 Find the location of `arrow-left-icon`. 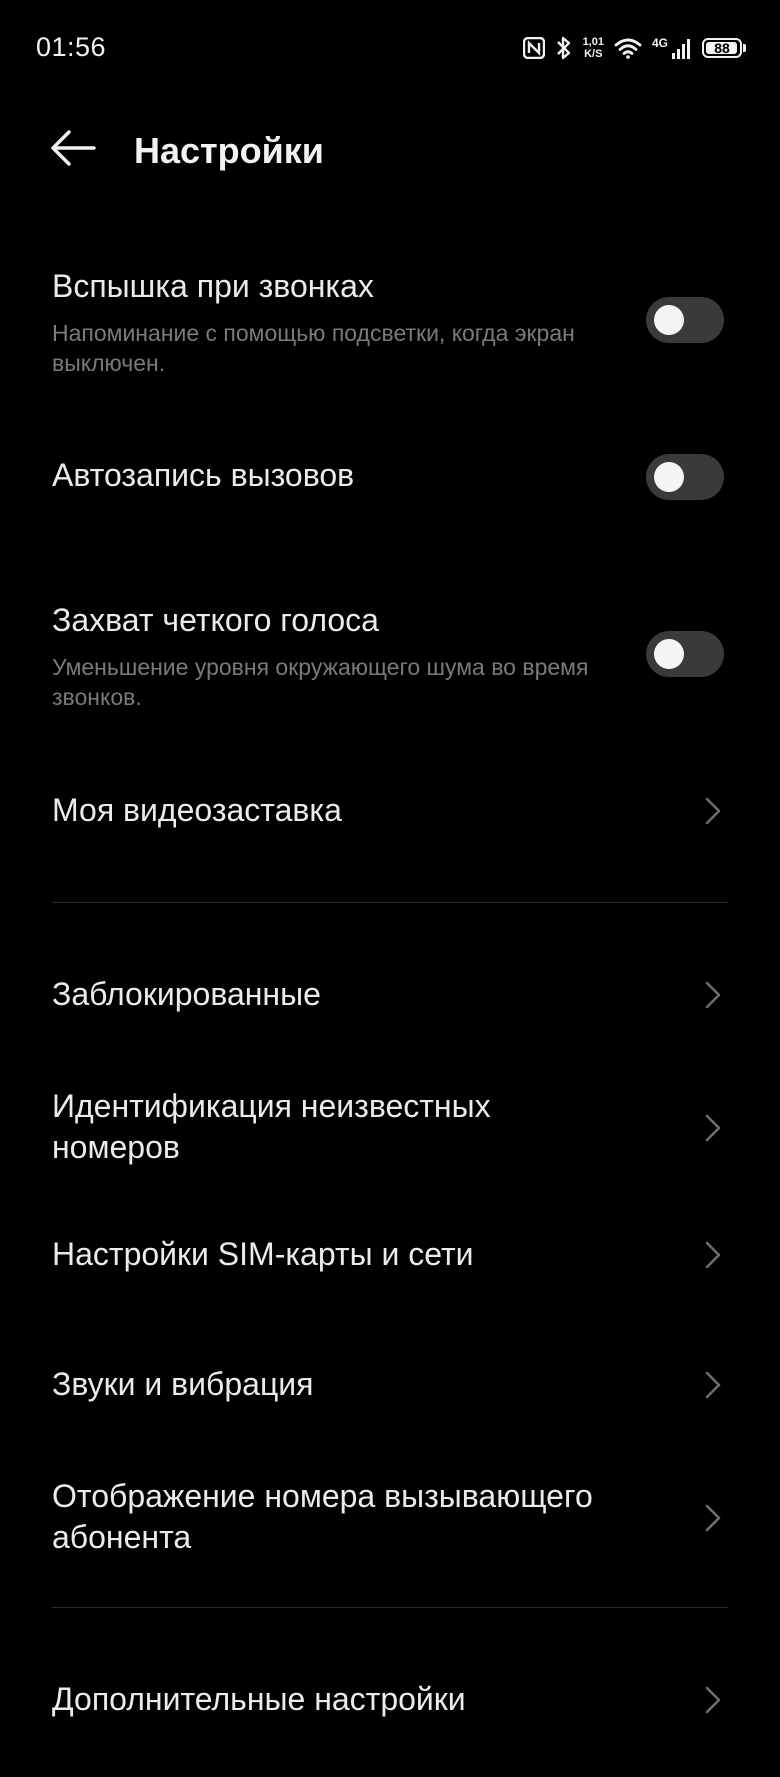

arrow-left-icon is located at coordinates (73, 148).